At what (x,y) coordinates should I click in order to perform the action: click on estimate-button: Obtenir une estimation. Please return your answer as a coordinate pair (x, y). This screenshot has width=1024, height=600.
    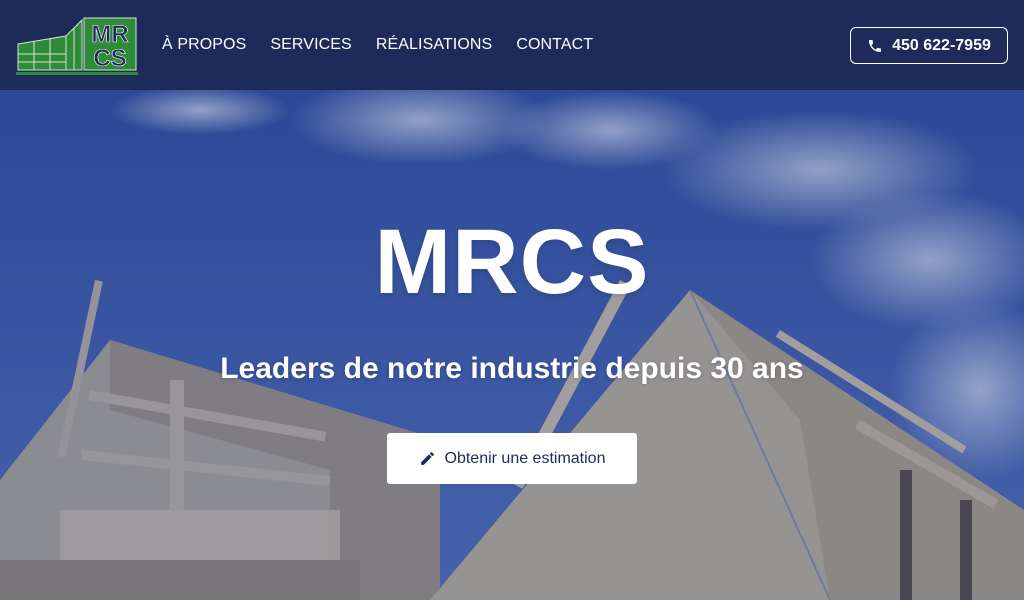
    Looking at the image, I should click on (512, 458).